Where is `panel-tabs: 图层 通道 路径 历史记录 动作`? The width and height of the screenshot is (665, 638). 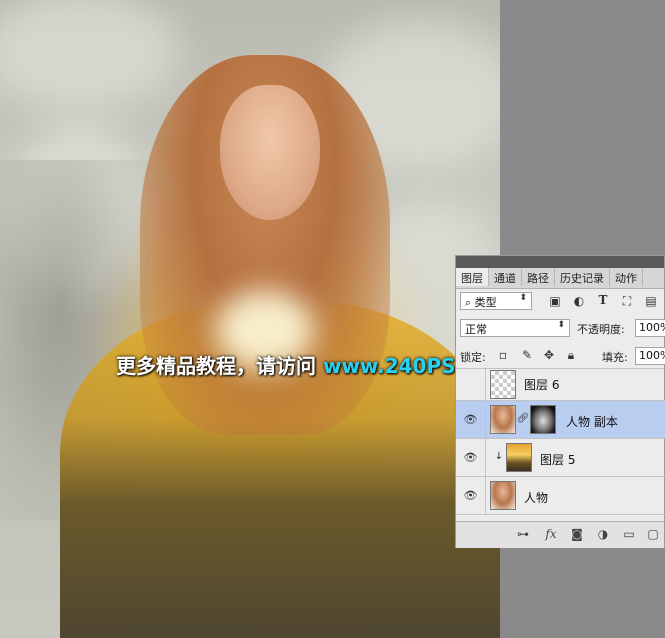 panel-tabs: 图层 通道 路径 历史记录 动作 is located at coordinates (560, 278).